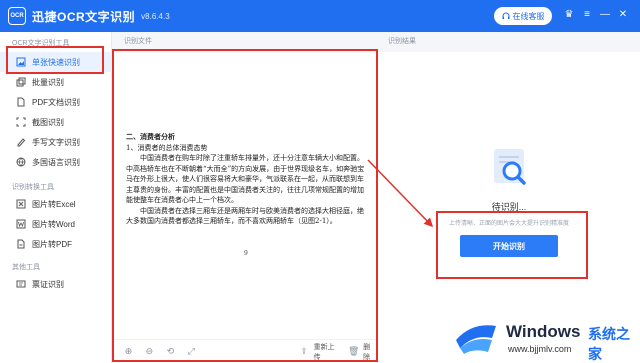  I want to click on batch-icon, so click(21, 82).